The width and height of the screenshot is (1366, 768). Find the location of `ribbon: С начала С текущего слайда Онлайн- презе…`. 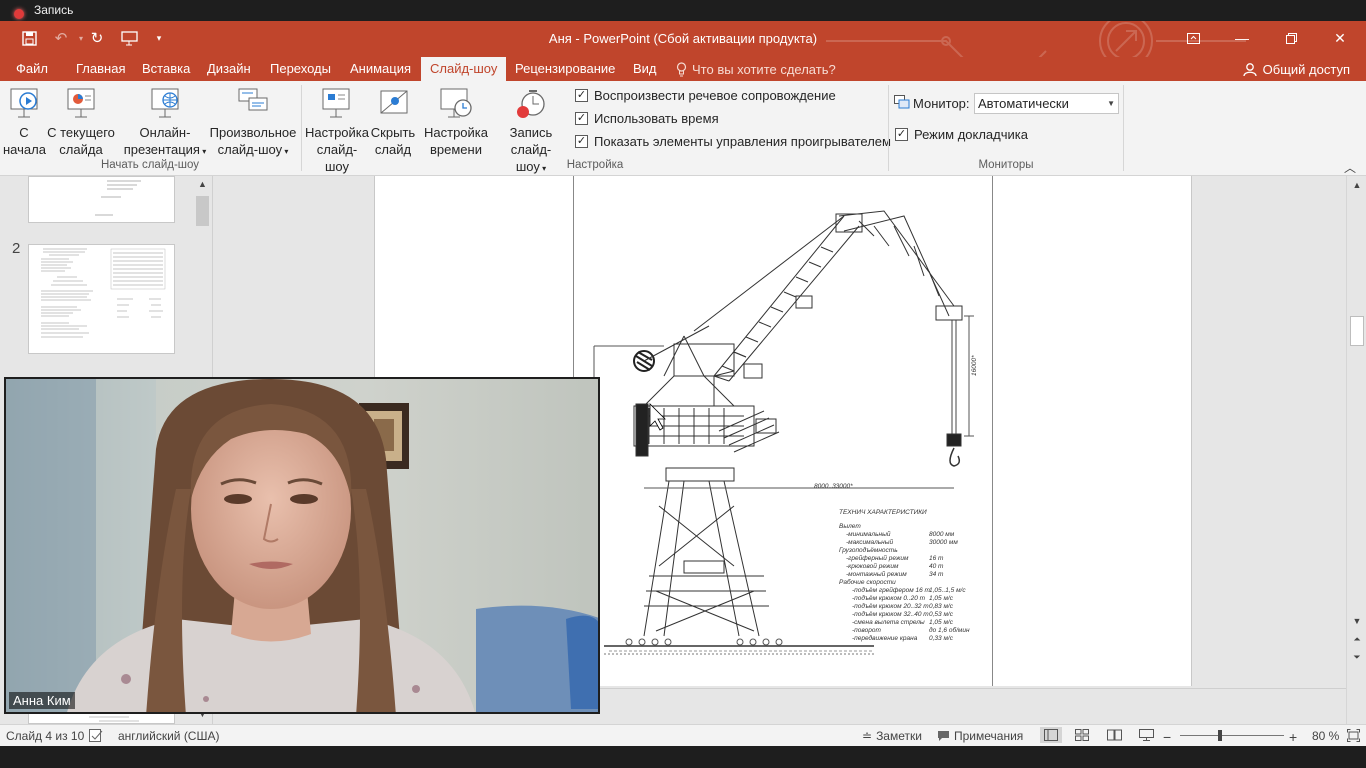

ribbon: С начала С текущего слайда Онлайн- презе… is located at coordinates (683, 128).